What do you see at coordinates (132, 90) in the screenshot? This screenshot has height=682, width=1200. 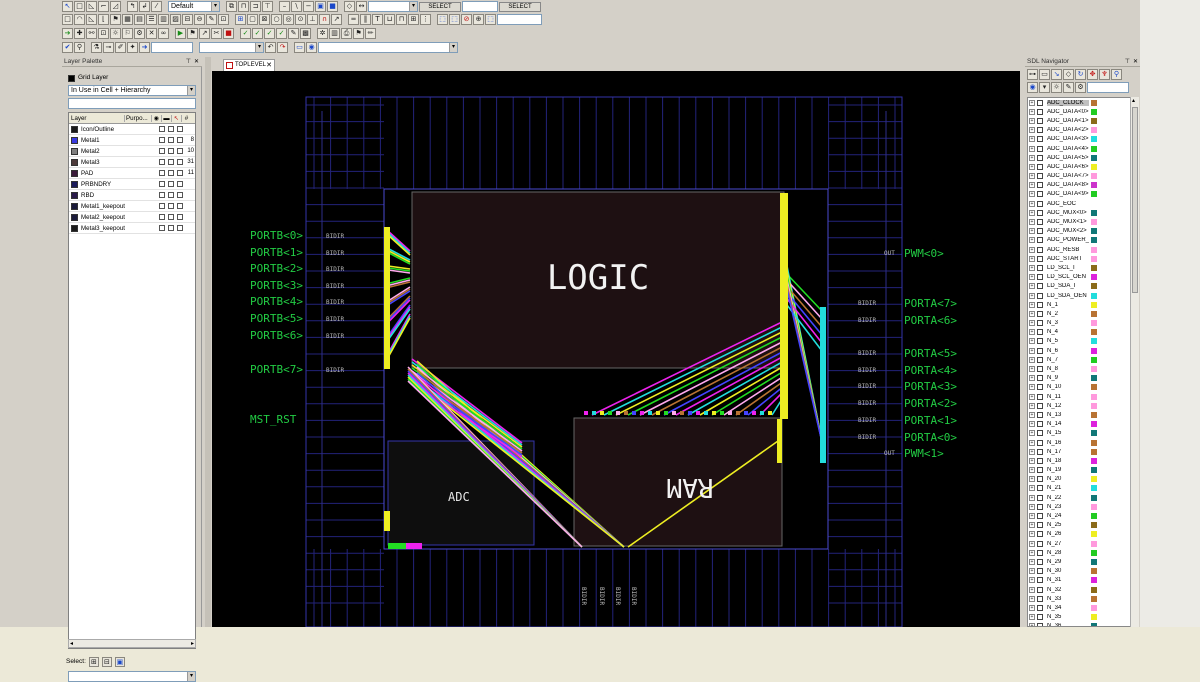 I see `layer-filter-combo: In Use in Cell + Hierarchy ▾` at bounding box center [132, 90].